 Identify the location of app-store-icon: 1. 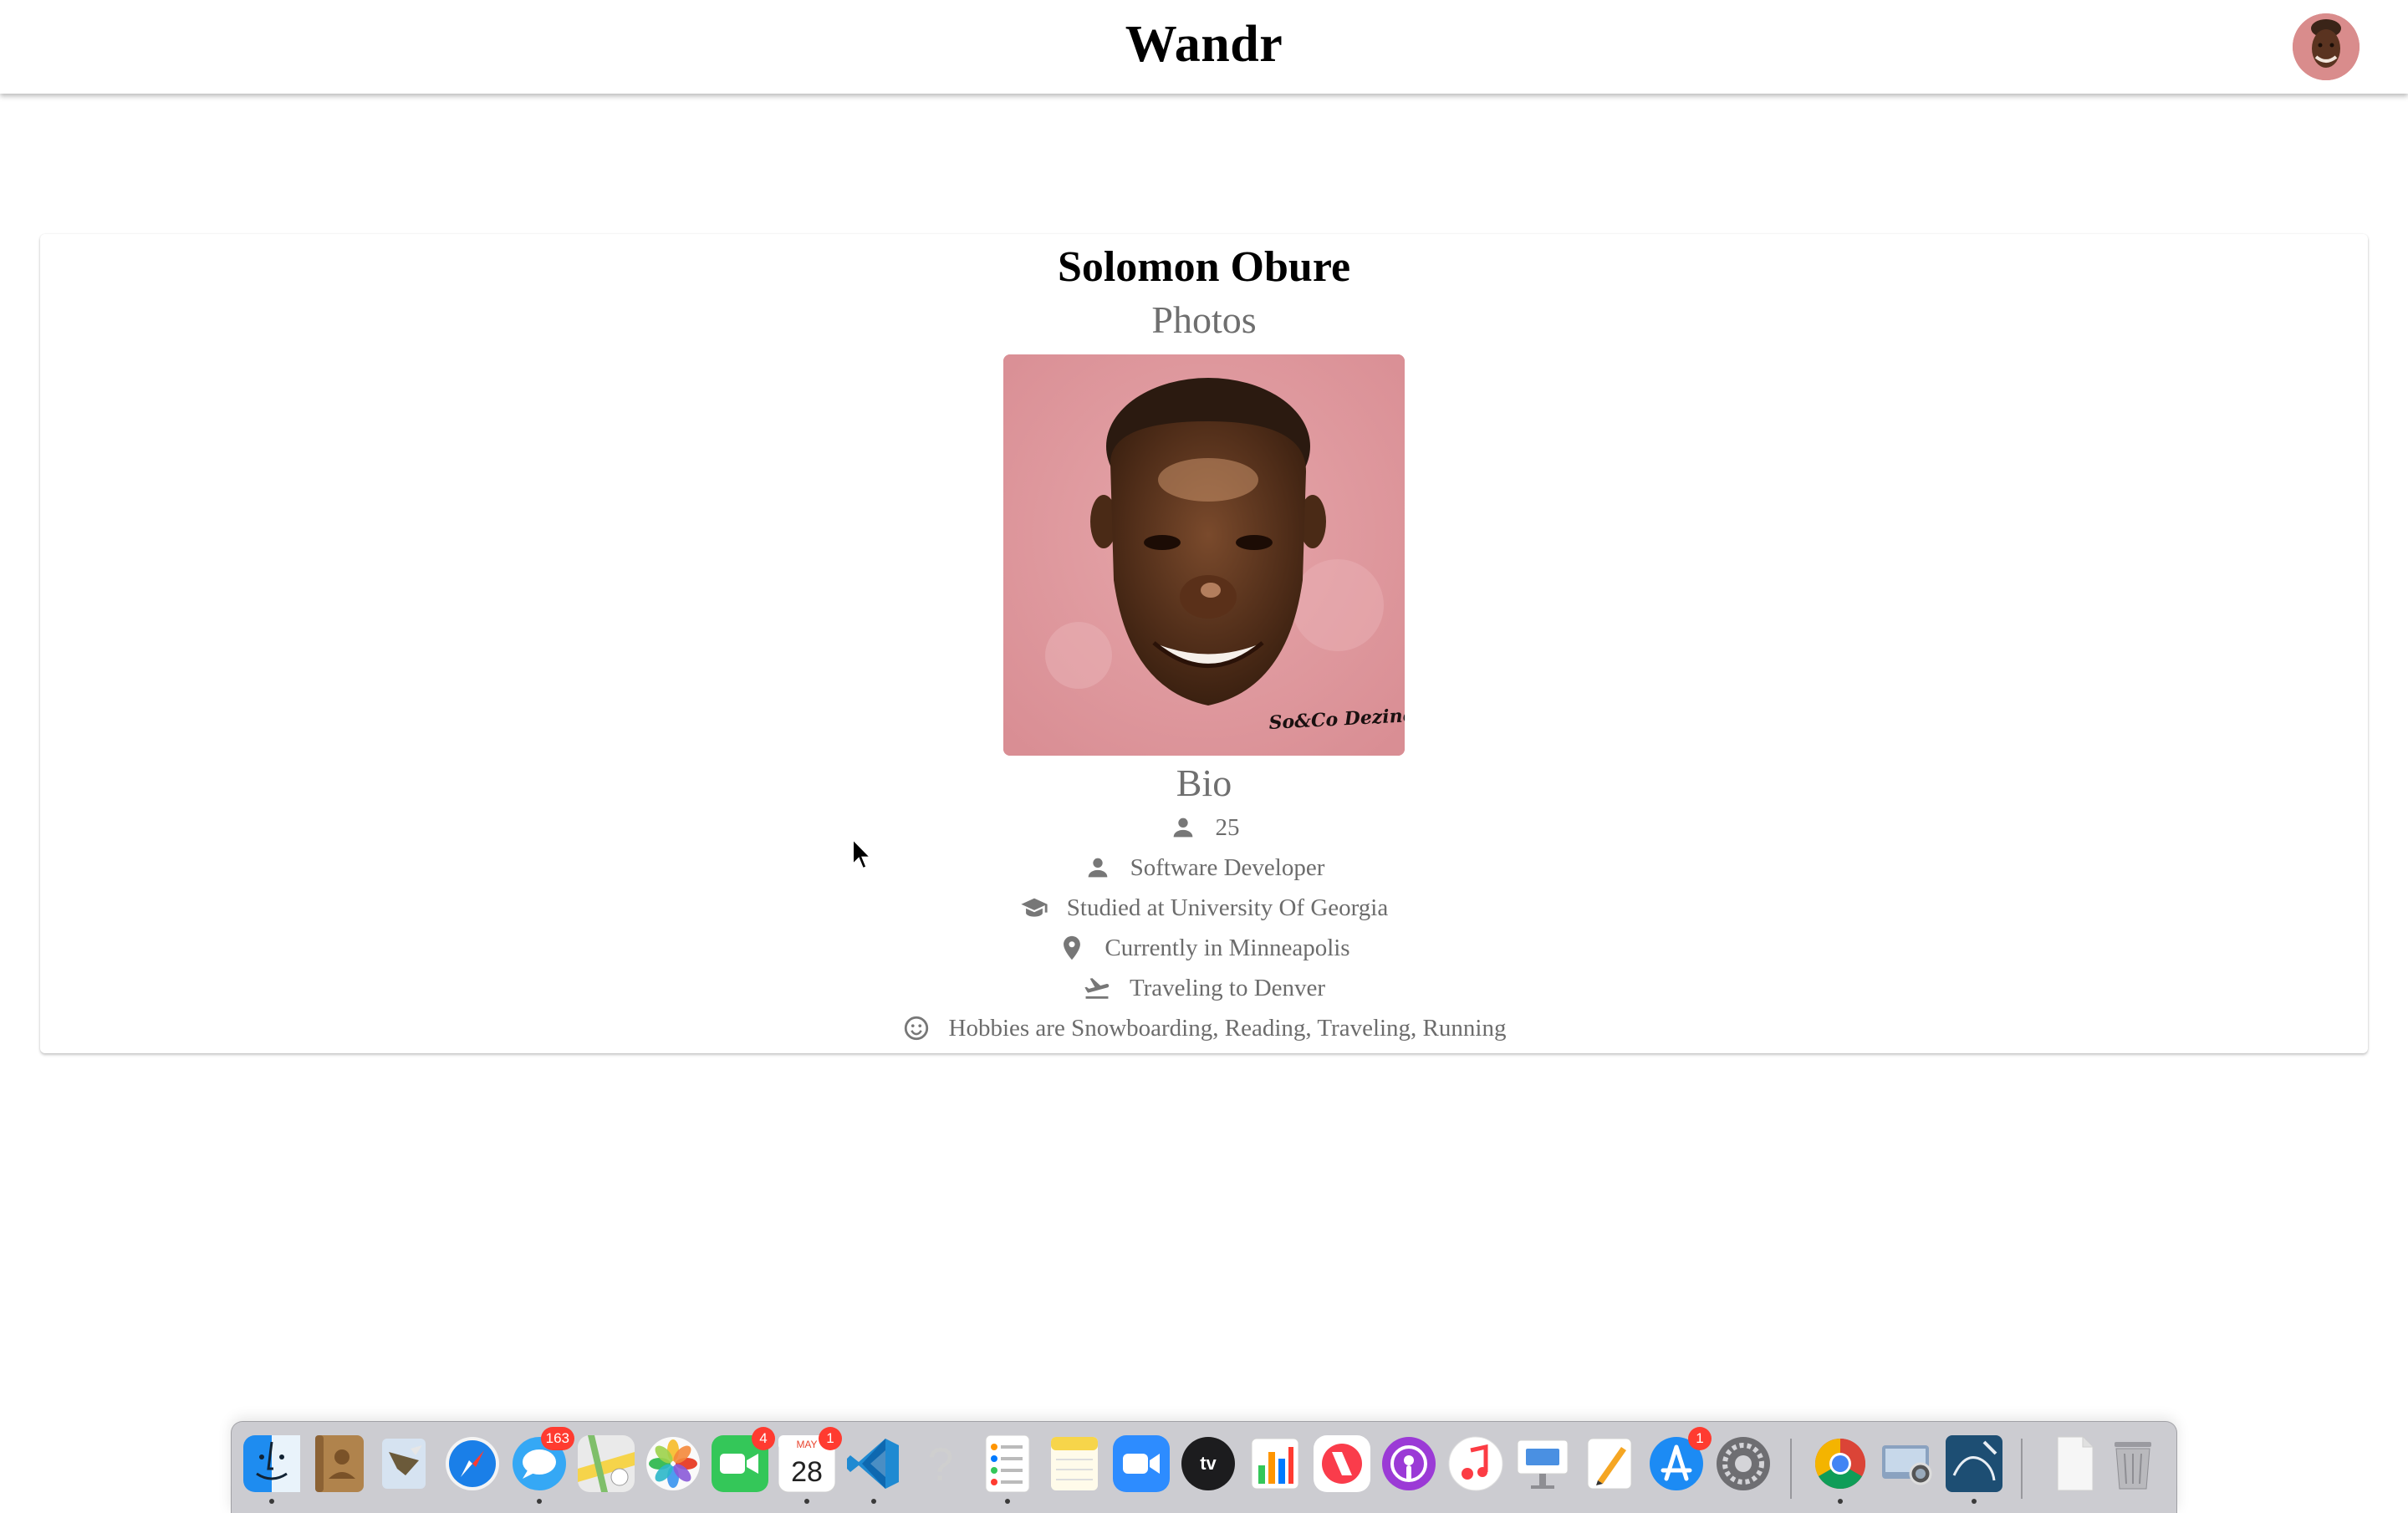
(1680, 1459).